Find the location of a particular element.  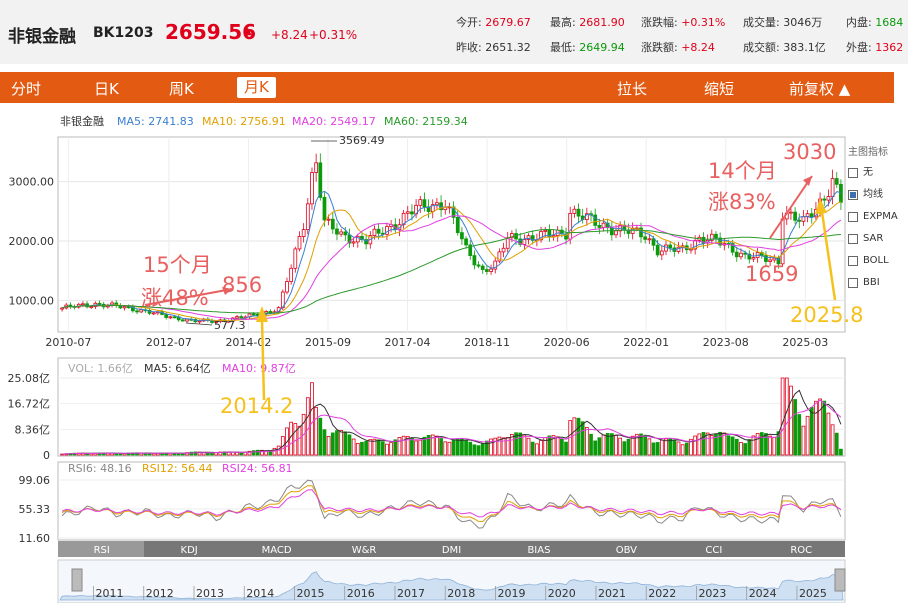

indicator-tab-macd: MACD is located at coordinates (277, 550).